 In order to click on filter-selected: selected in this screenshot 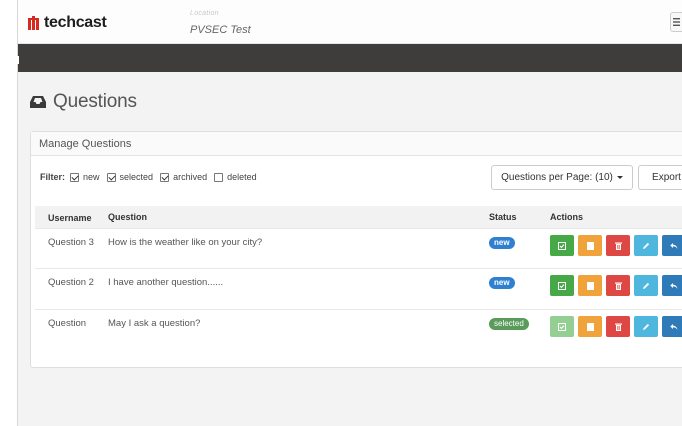, I will do `click(130, 177)`.